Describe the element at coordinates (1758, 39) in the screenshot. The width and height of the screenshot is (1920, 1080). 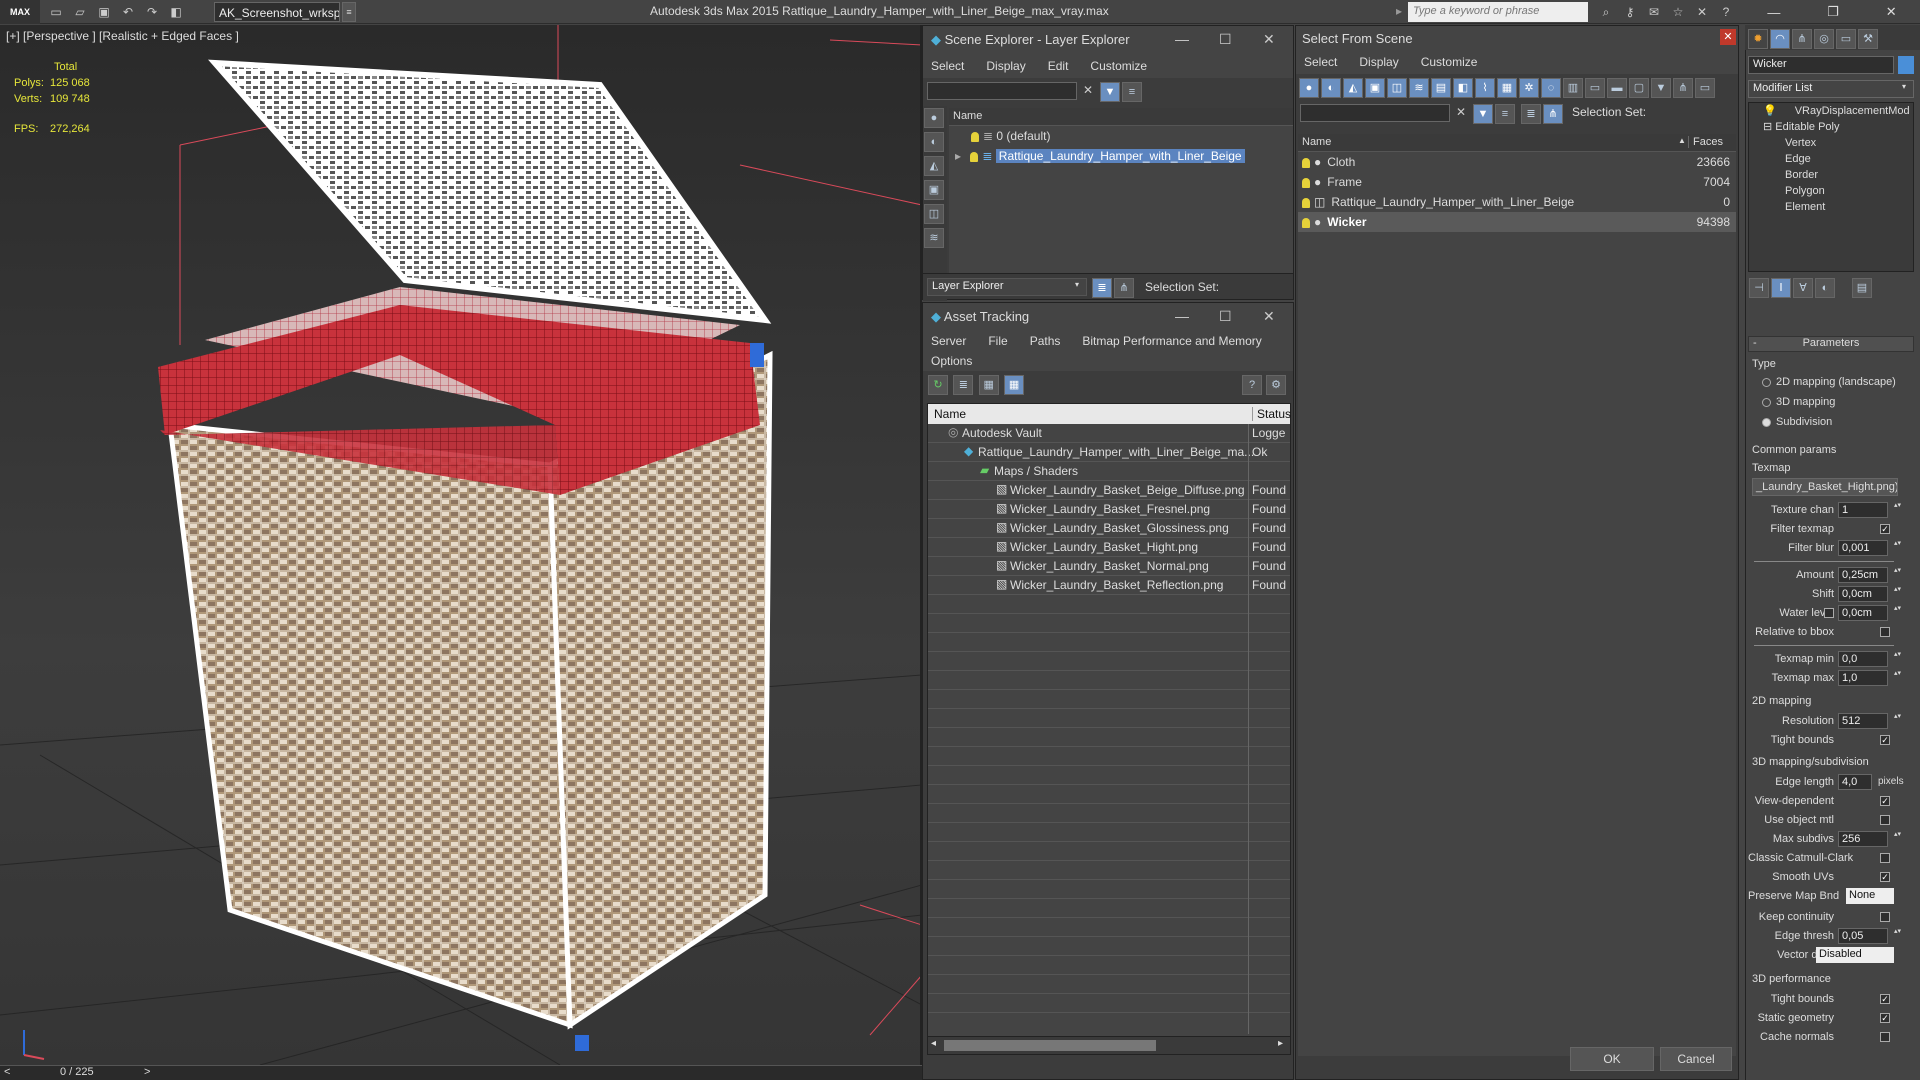
I see `create-tab-icon: ✹` at that location.